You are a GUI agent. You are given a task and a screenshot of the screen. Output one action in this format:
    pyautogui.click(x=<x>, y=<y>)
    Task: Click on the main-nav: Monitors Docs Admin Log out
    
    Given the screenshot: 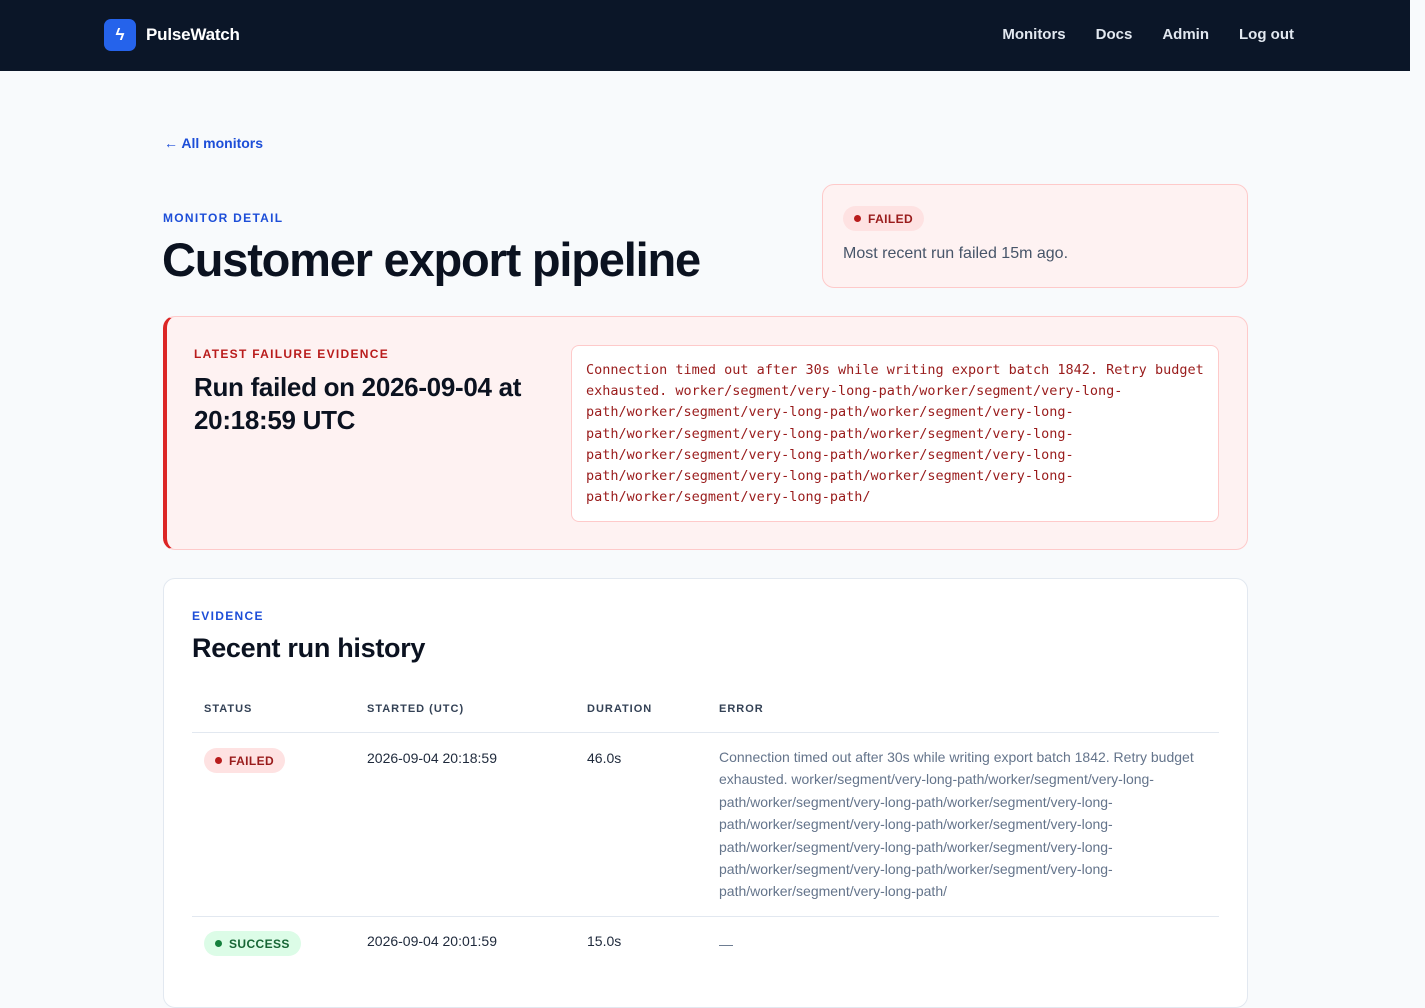 What is the action you would take?
    pyautogui.click(x=1148, y=34)
    